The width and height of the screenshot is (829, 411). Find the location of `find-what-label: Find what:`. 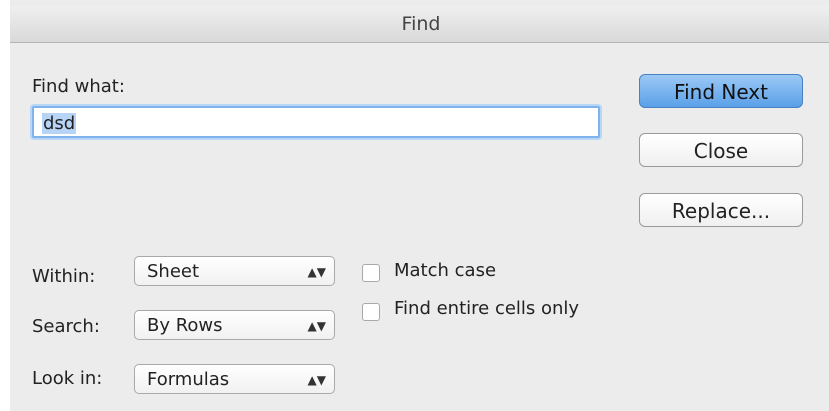

find-what-label: Find what: is located at coordinates (78, 86).